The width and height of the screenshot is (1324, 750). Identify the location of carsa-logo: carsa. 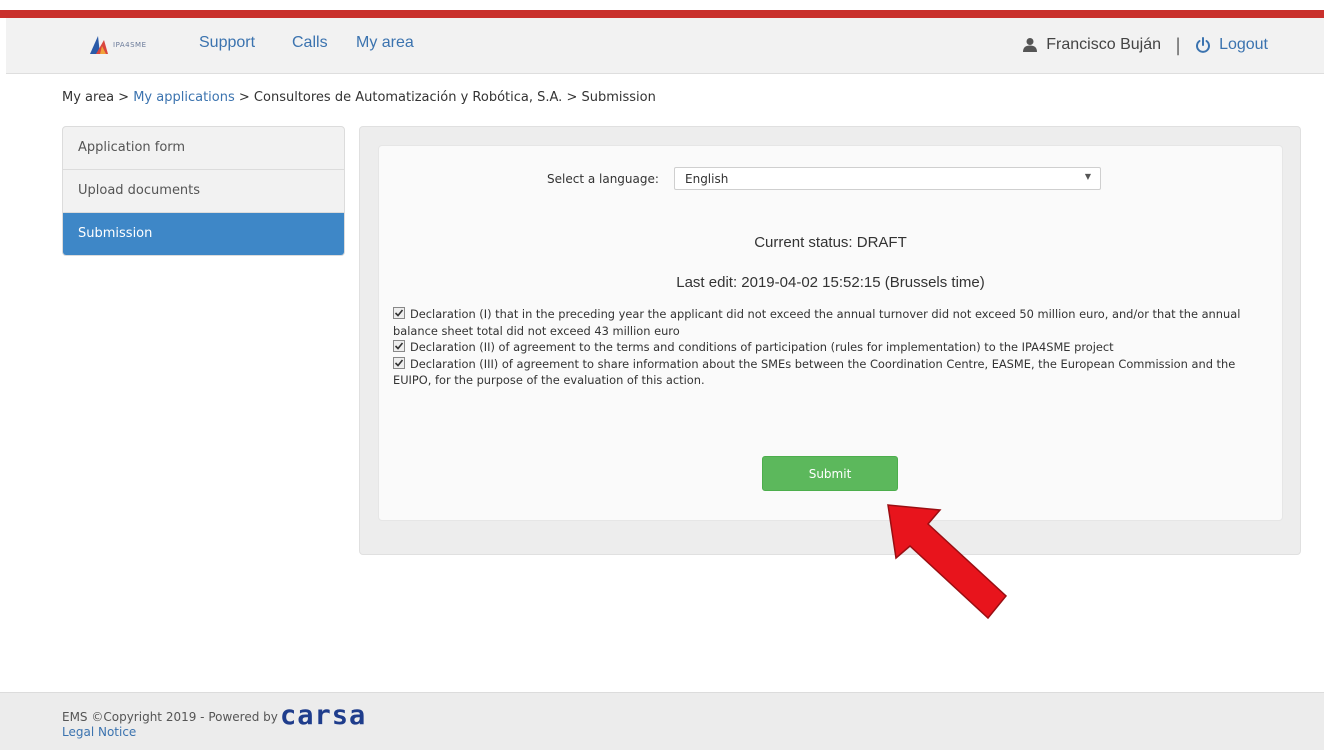
(336, 715).